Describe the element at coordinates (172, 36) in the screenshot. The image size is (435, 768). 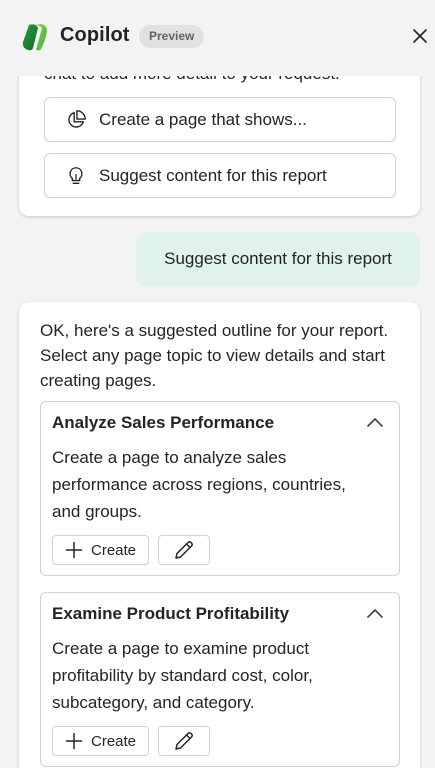
I see `preview-badge: Preview` at that location.